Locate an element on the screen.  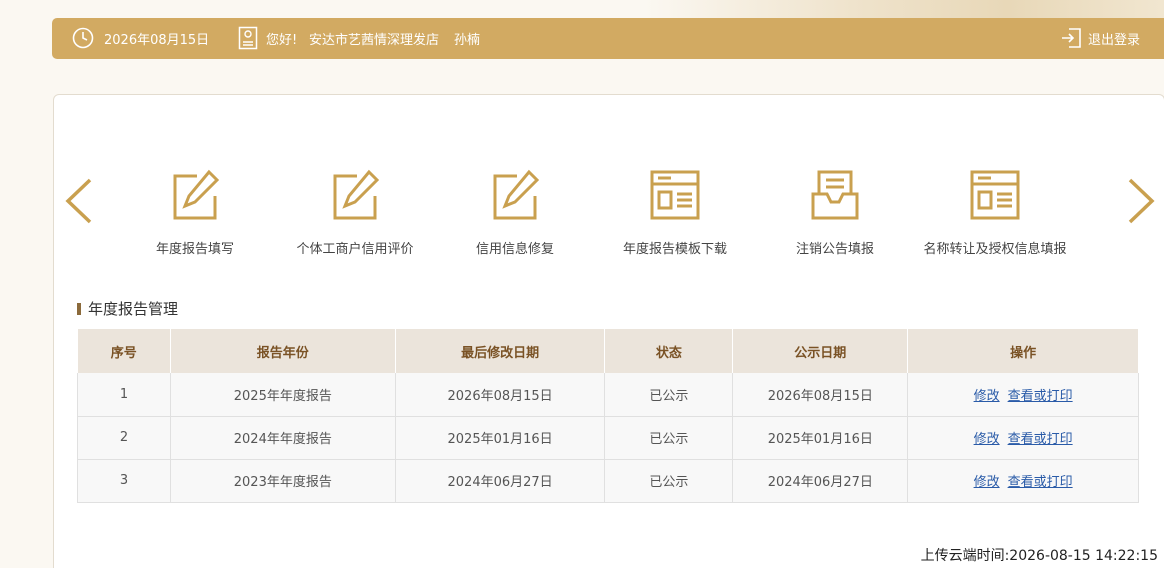
service-template-download: 年度报告模板下载 is located at coordinates (675, 212).